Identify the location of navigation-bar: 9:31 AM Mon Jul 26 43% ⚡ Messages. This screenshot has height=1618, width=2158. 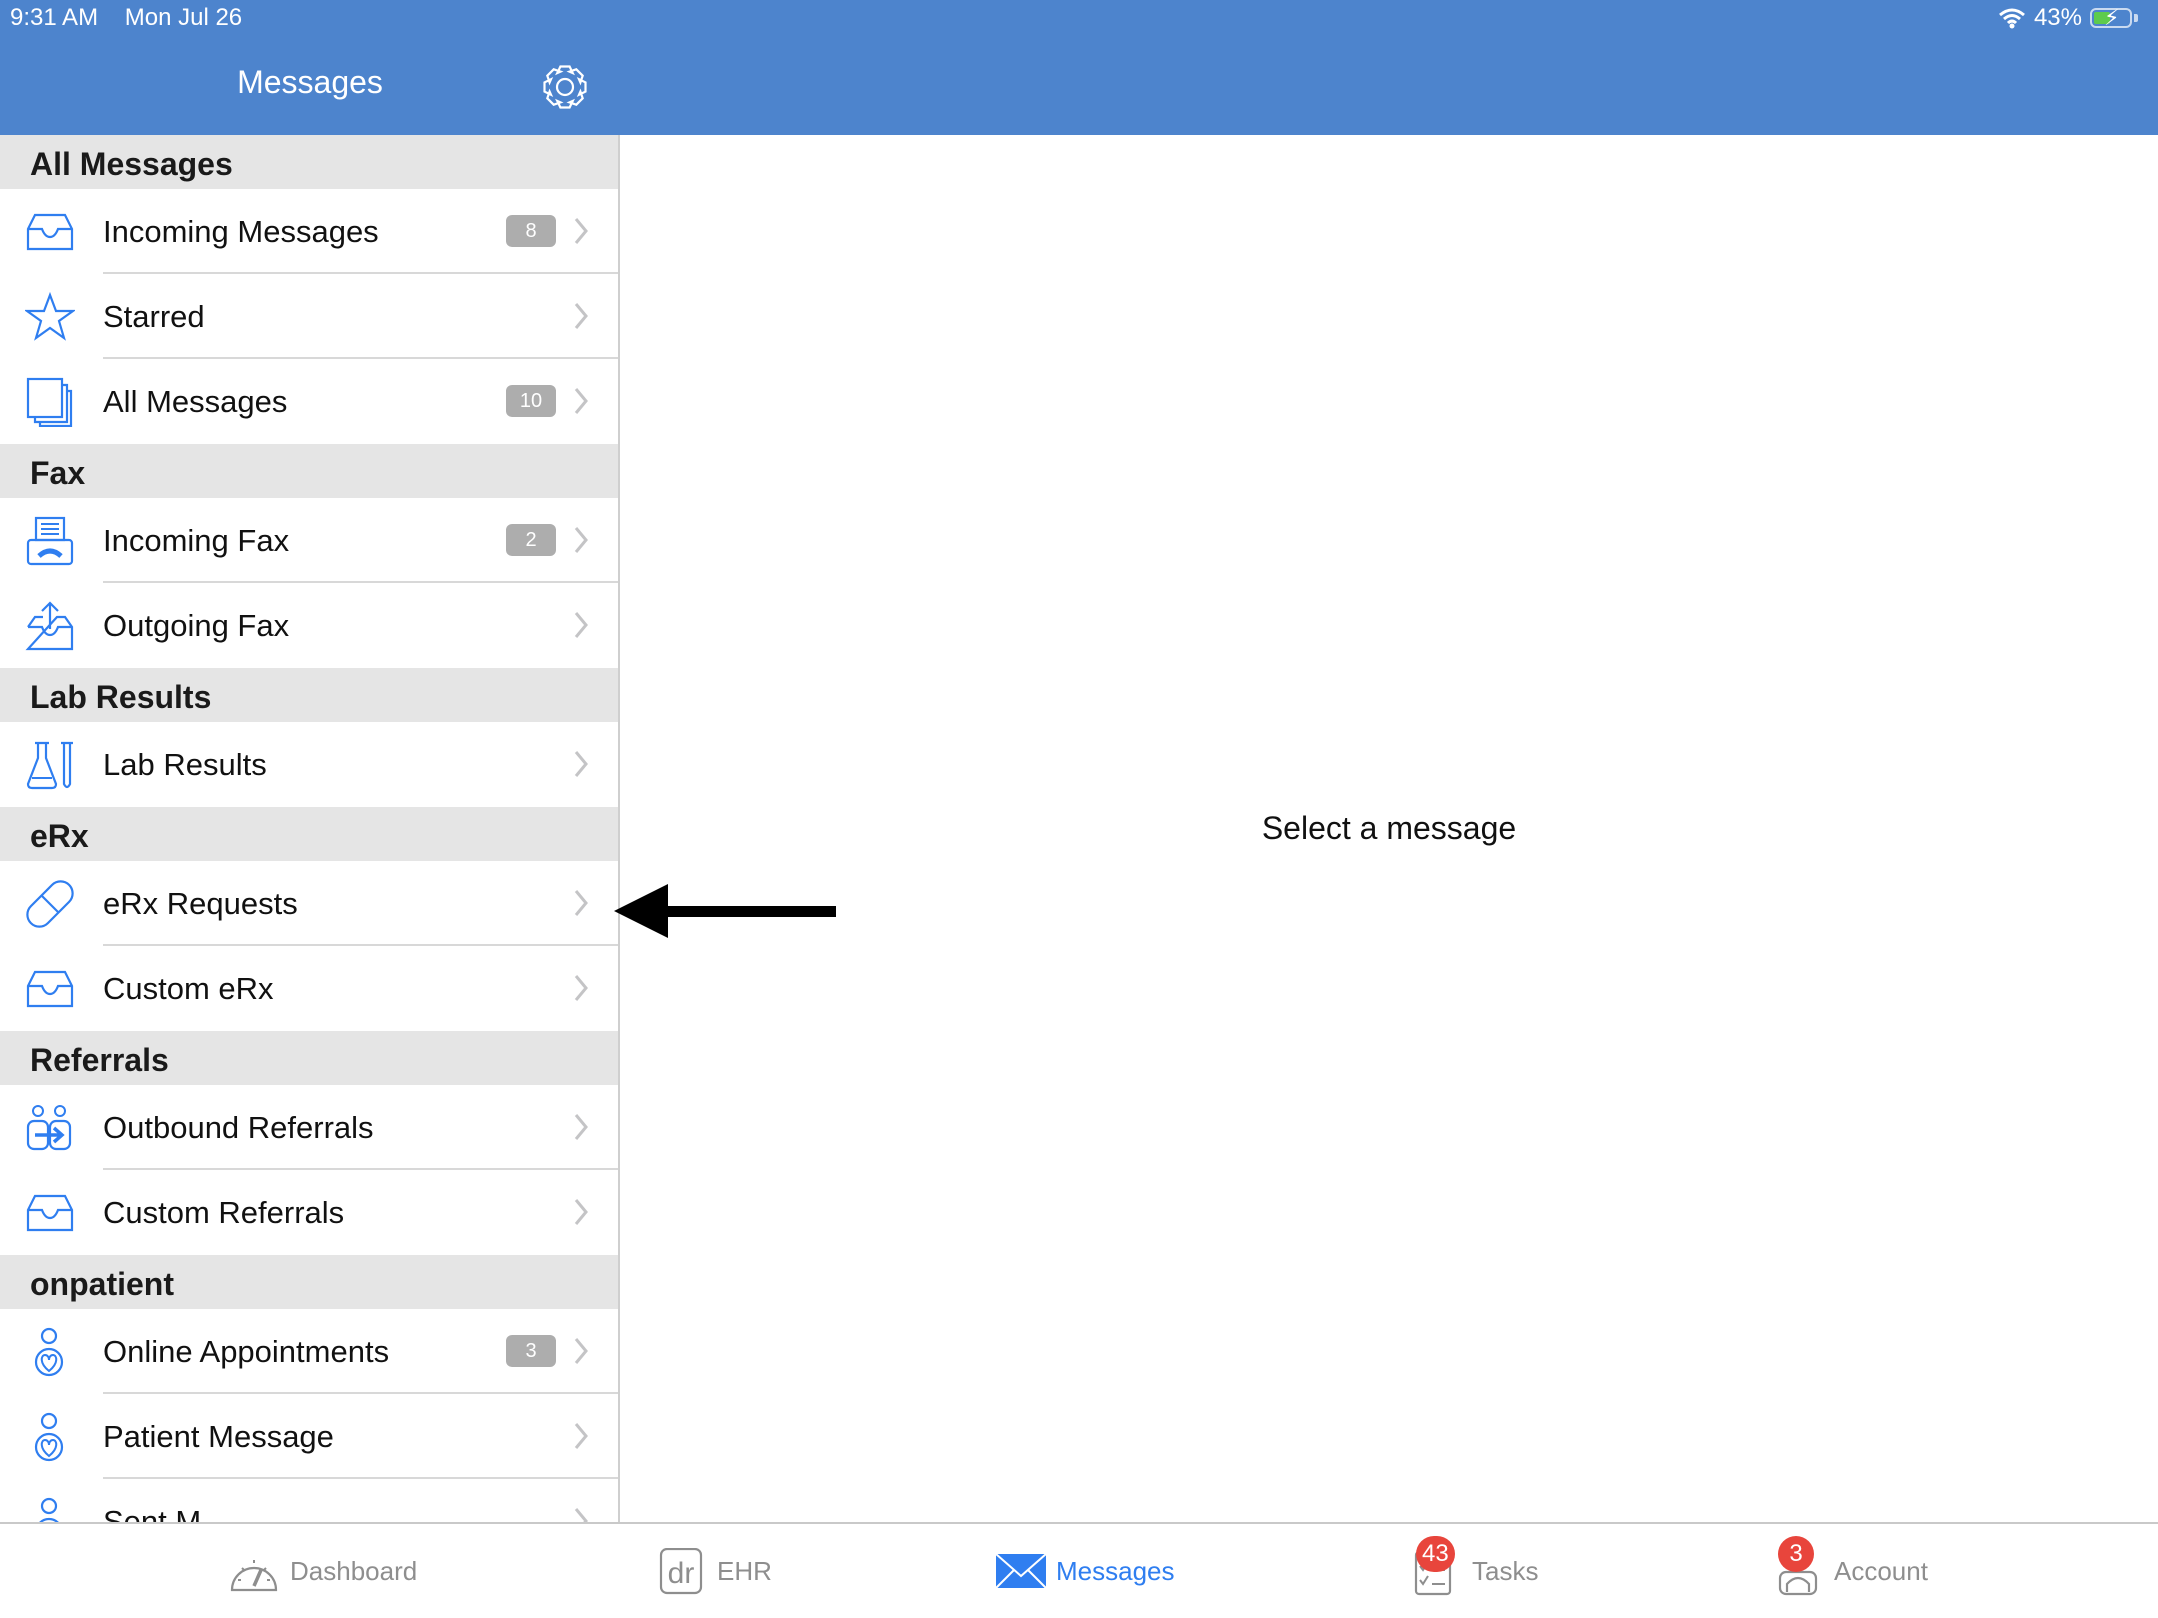
(1079, 67).